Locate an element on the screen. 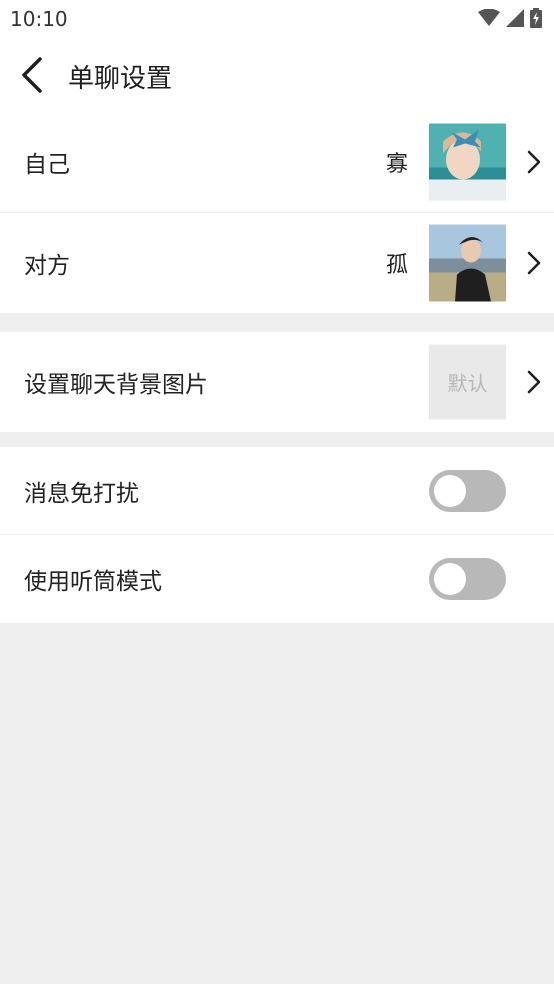 Image resolution: width=554 pixels, height=984 pixels. signal-icon is located at coordinates (515, 18).